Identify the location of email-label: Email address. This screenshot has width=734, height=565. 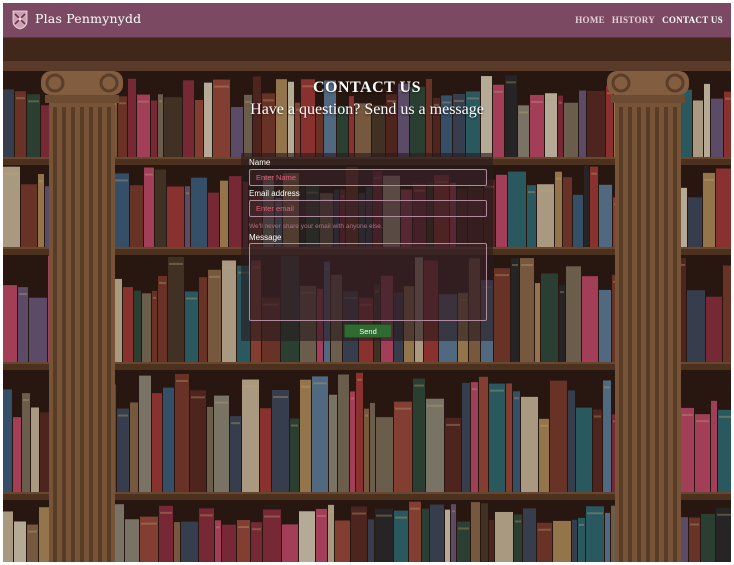
(274, 193).